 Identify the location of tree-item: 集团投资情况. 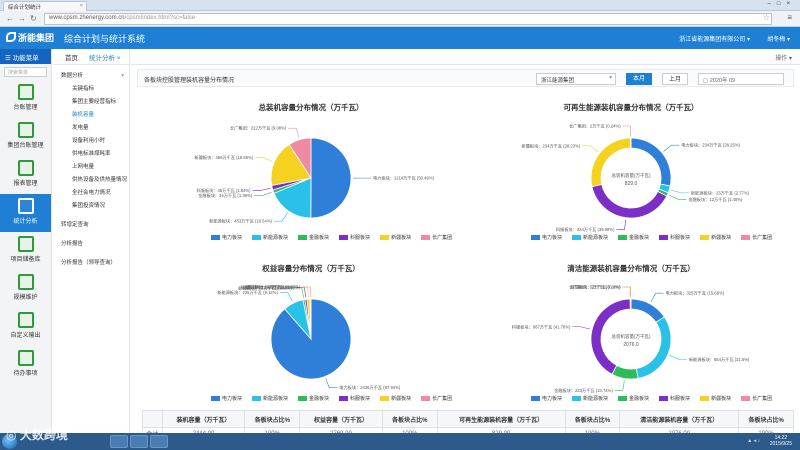
(91, 206).